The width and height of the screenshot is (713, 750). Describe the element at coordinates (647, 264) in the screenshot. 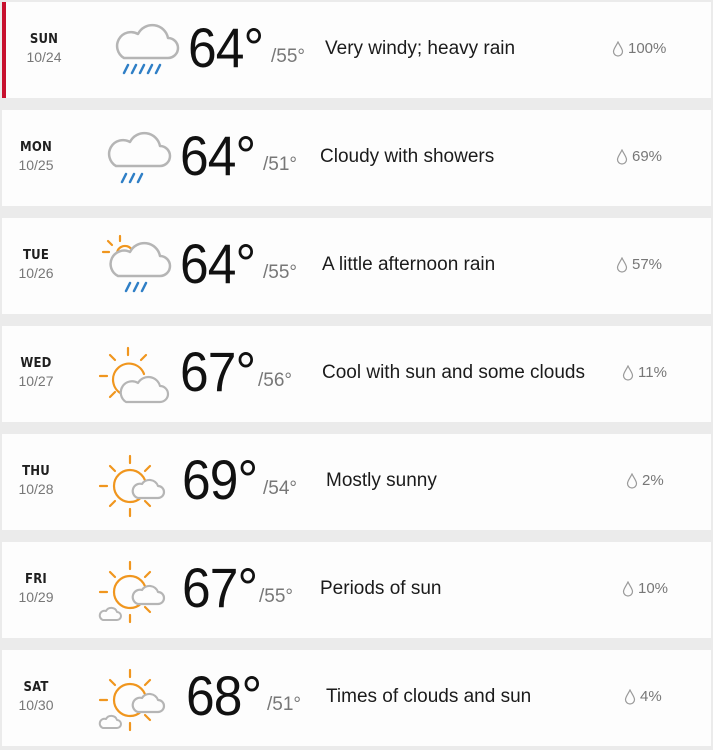

I see `precip-value: 57%` at that location.